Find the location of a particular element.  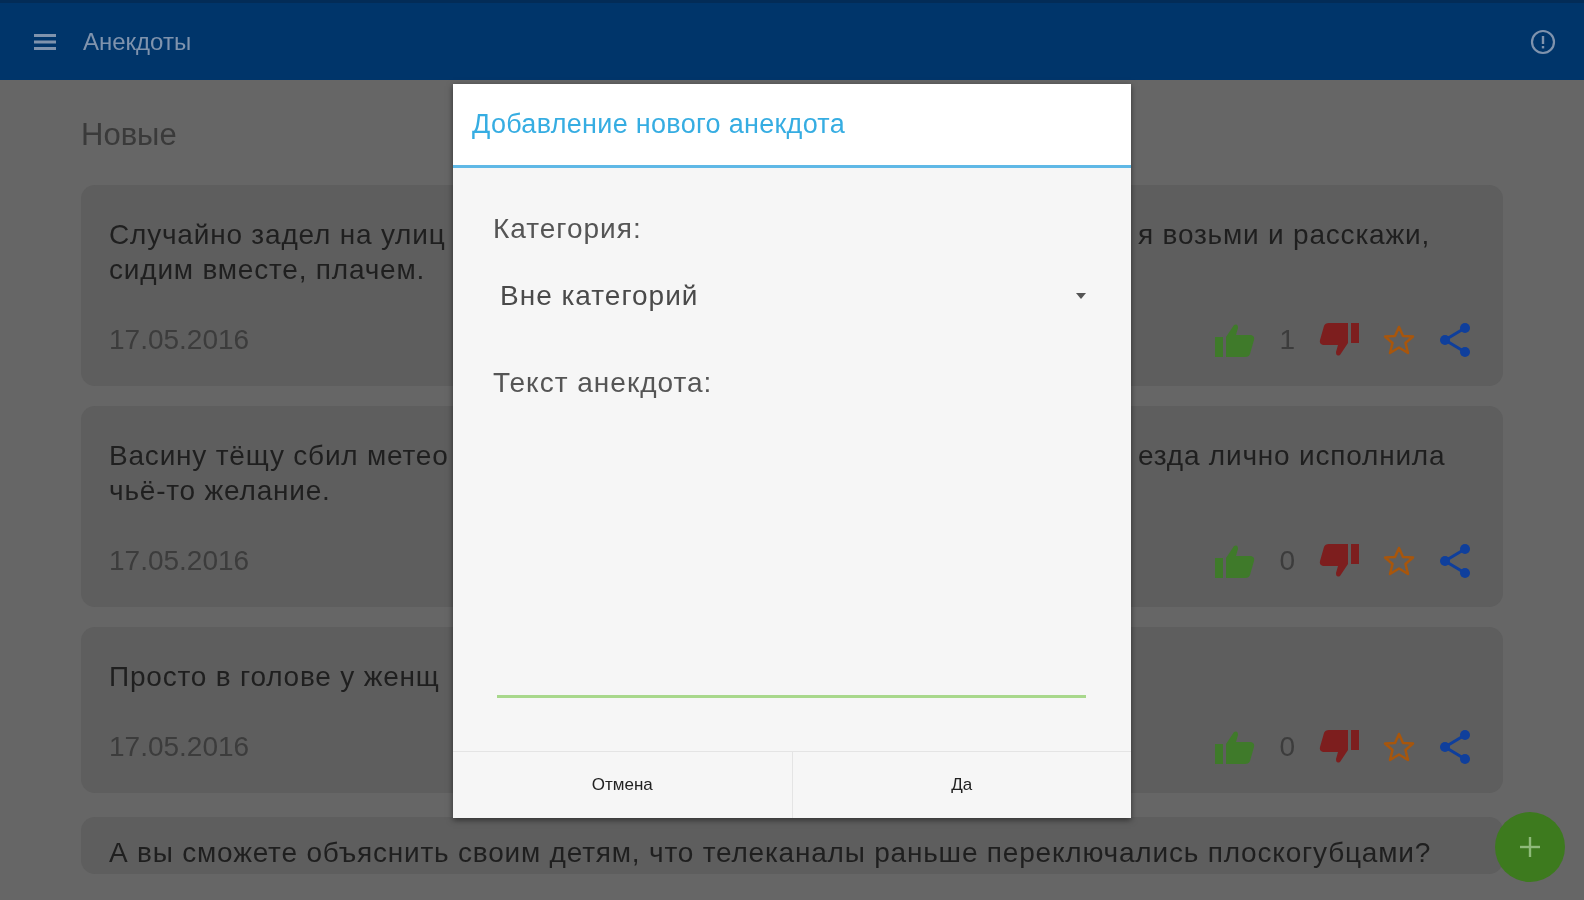

text-label: Текст анекдота: is located at coordinates (603, 383).